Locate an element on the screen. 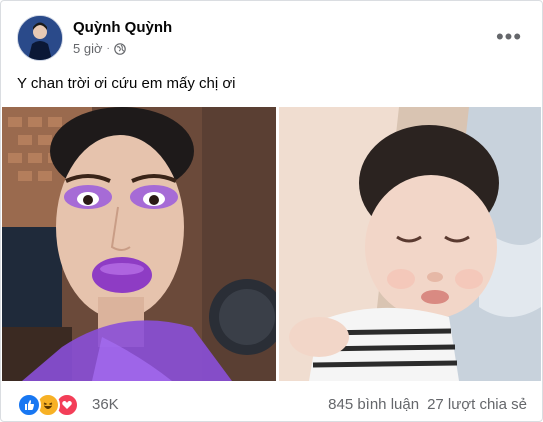  reaction-summary is located at coordinates (48, 405).